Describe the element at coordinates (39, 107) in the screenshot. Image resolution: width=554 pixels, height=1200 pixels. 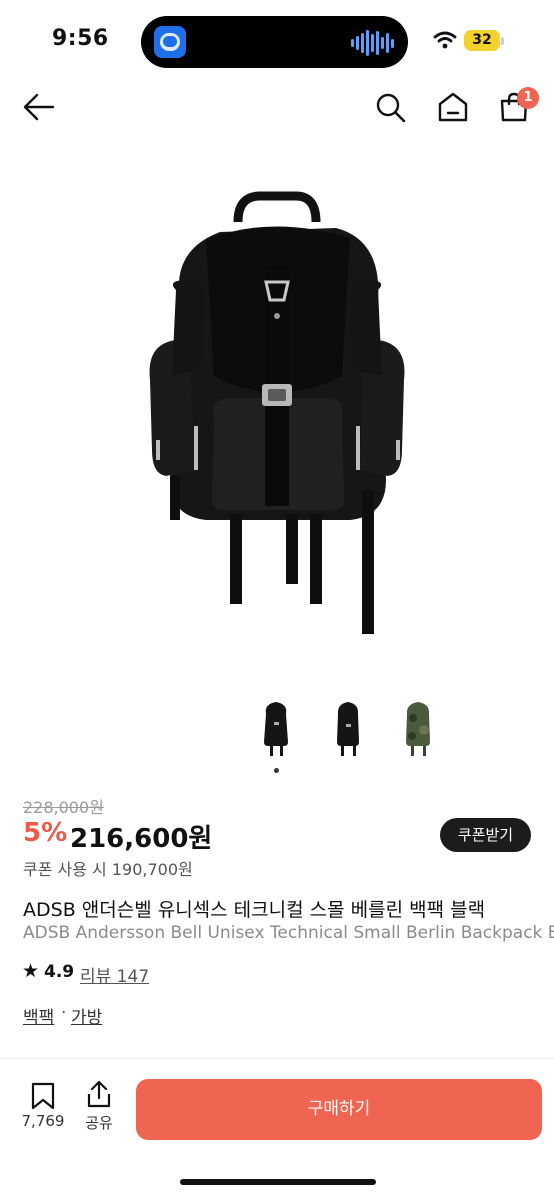
I see `back-arrow-icon` at that location.